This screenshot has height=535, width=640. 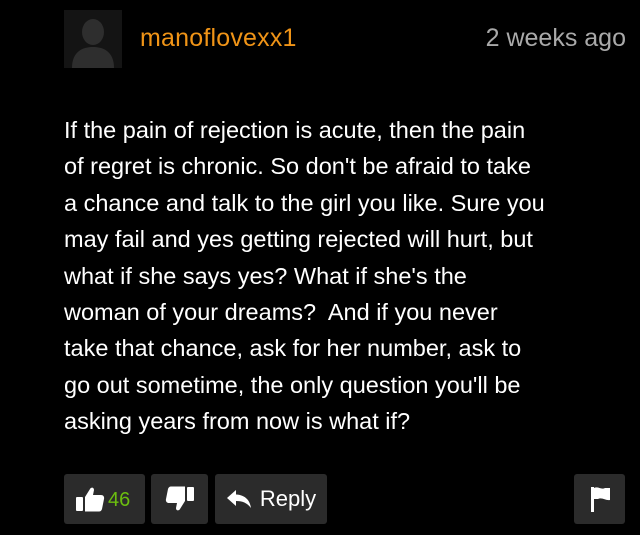 What do you see at coordinates (237, 421) in the screenshot?
I see `comment-body-line: asking years from now is what if?` at bounding box center [237, 421].